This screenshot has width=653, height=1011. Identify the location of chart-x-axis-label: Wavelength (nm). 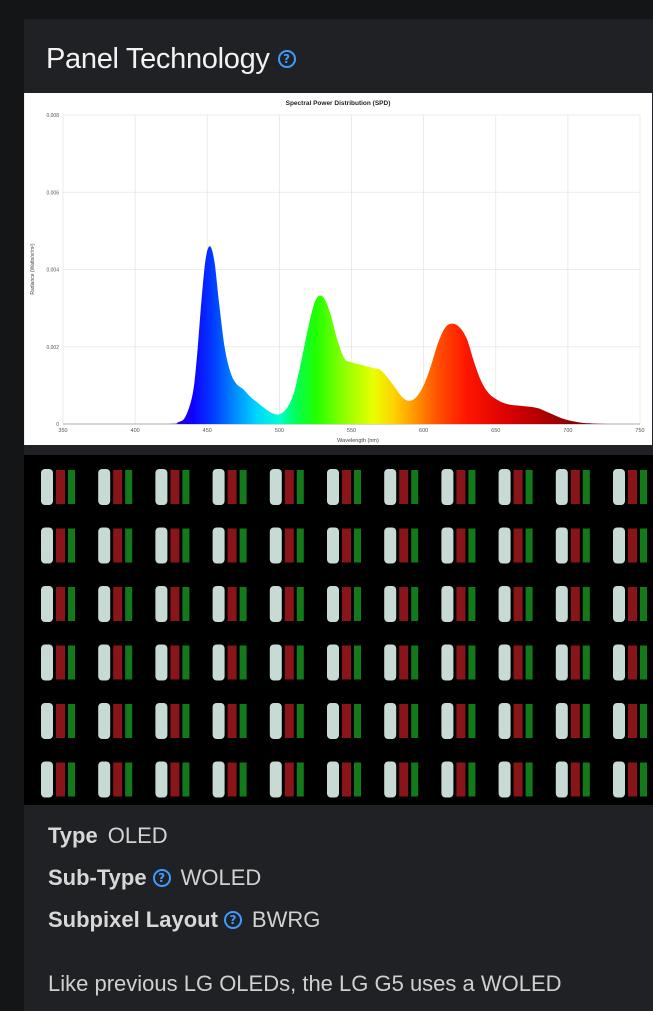
(358, 441).